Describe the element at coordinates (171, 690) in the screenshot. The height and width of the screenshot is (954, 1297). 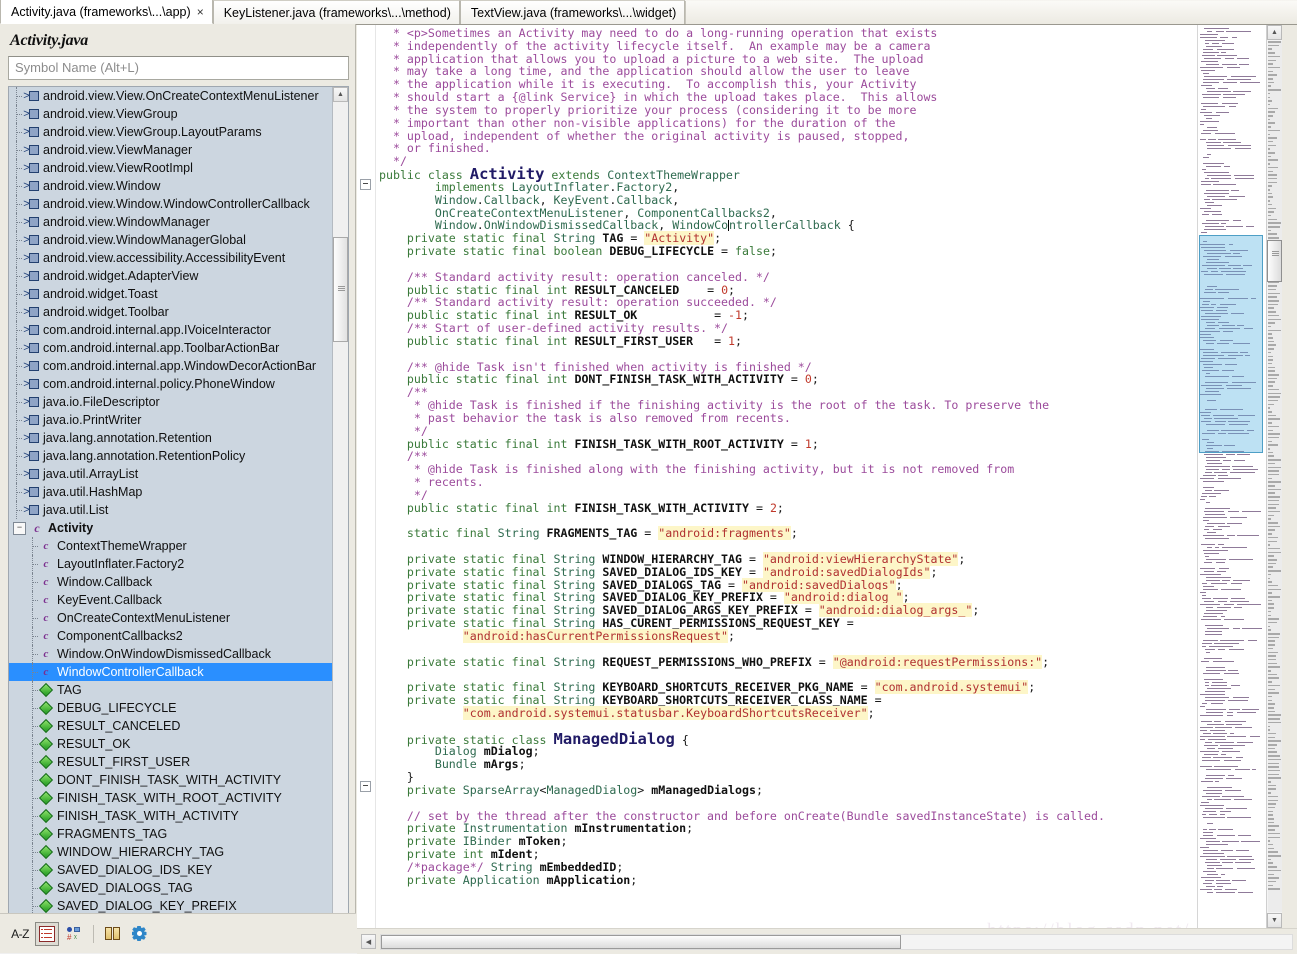
I see `tree-item-tag: TAG` at that location.